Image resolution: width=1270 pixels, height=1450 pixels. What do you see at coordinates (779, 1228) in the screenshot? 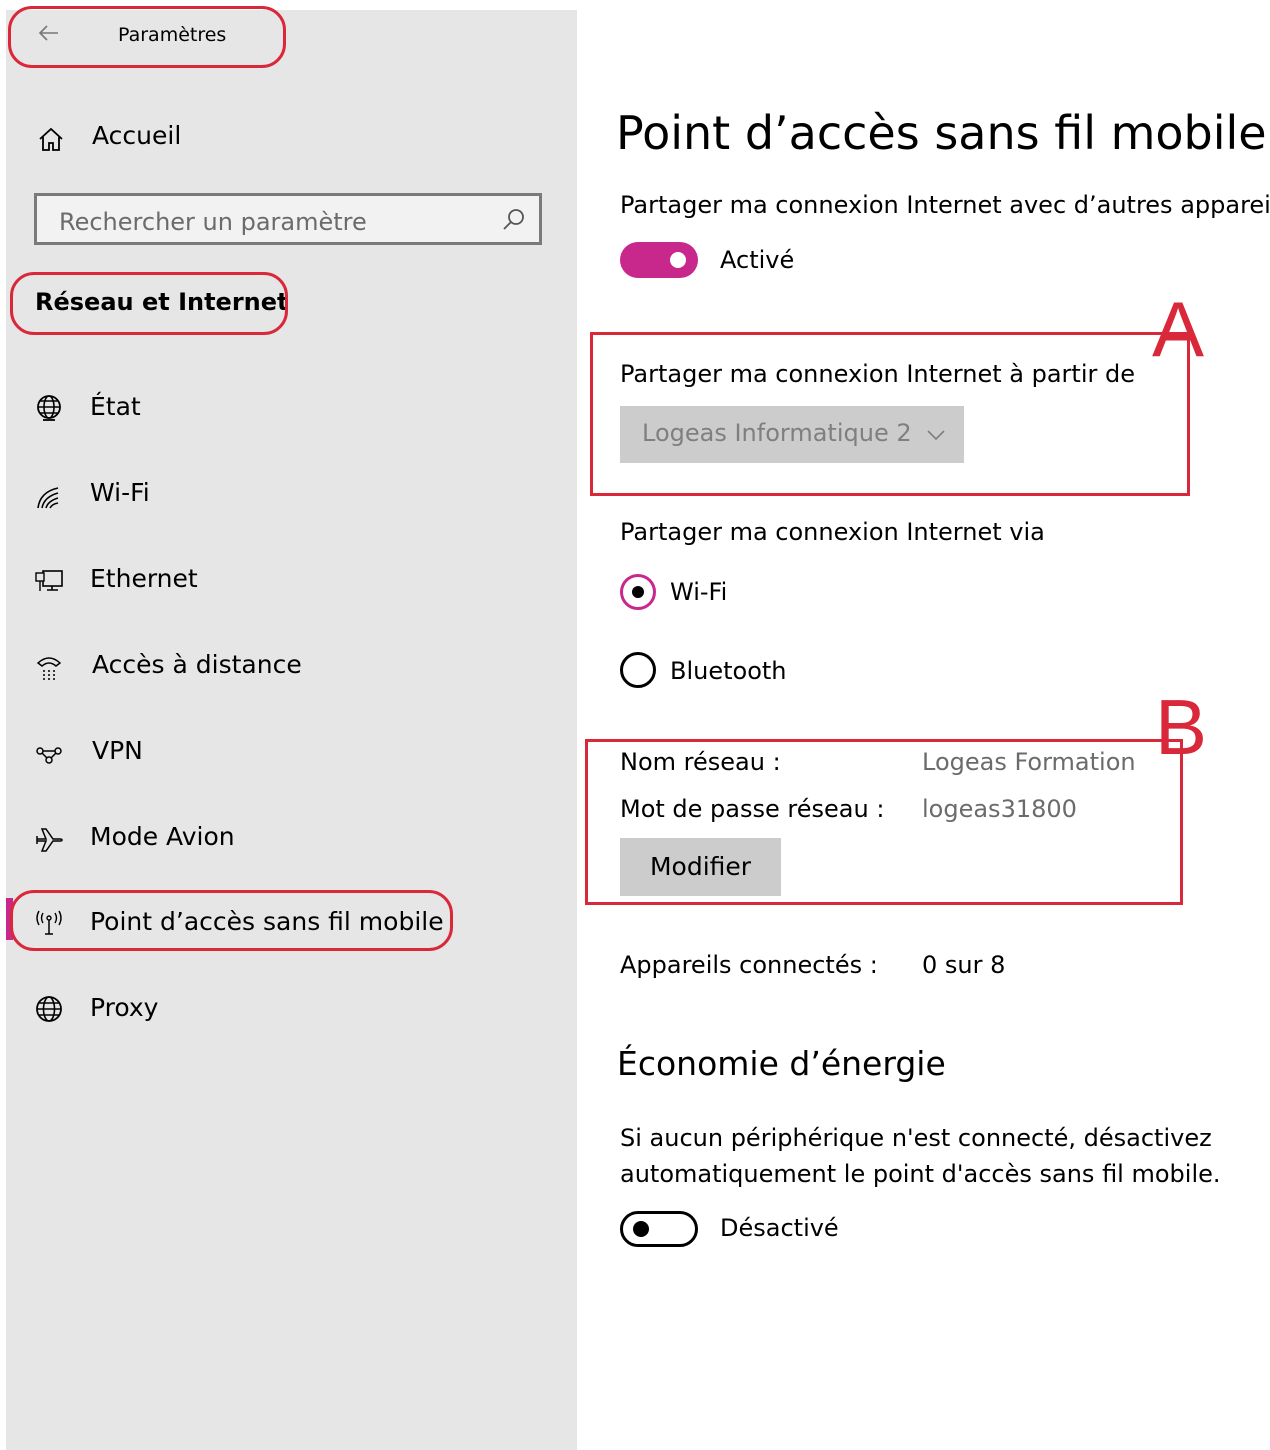
I see `power-saving-toggle-state: Désactivé` at bounding box center [779, 1228].